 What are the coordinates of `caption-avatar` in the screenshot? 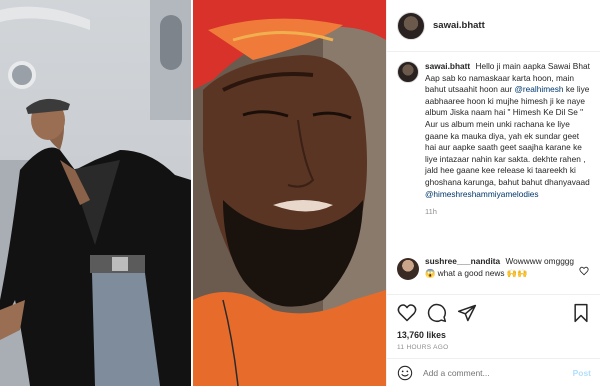 It's located at (408, 72).